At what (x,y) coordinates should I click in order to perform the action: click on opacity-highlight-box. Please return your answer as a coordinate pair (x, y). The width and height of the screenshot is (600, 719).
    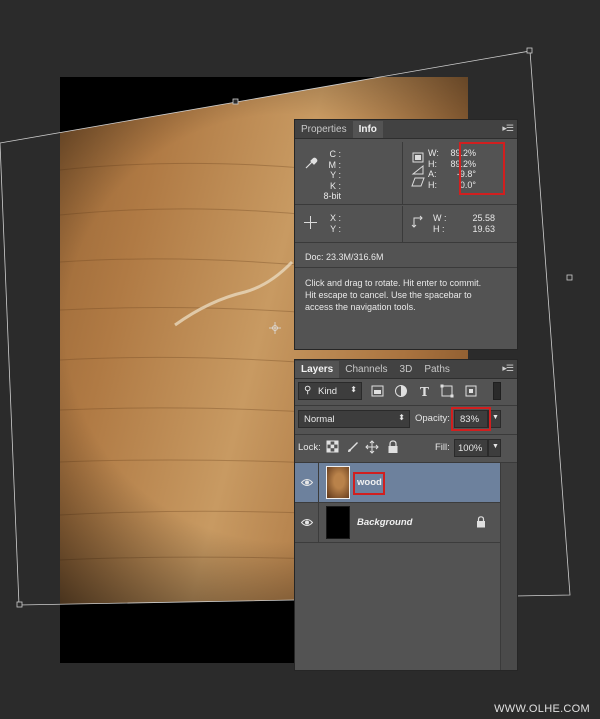
    Looking at the image, I should click on (471, 419).